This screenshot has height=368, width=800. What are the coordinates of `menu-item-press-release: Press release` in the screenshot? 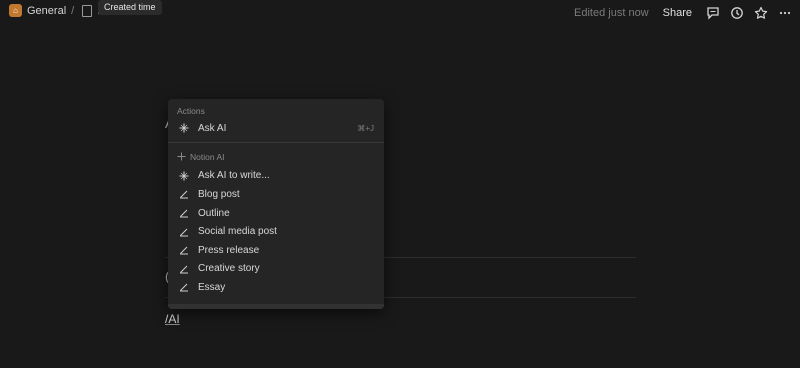 It's located at (276, 250).